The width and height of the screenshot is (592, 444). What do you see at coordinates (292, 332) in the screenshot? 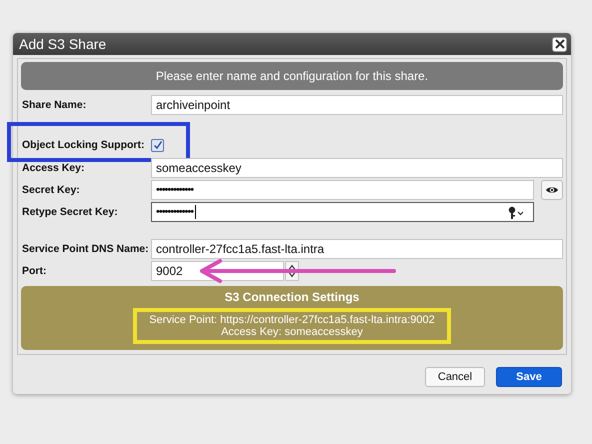
I see `settings-line: Access Key: someaccesskey` at bounding box center [292, 332].